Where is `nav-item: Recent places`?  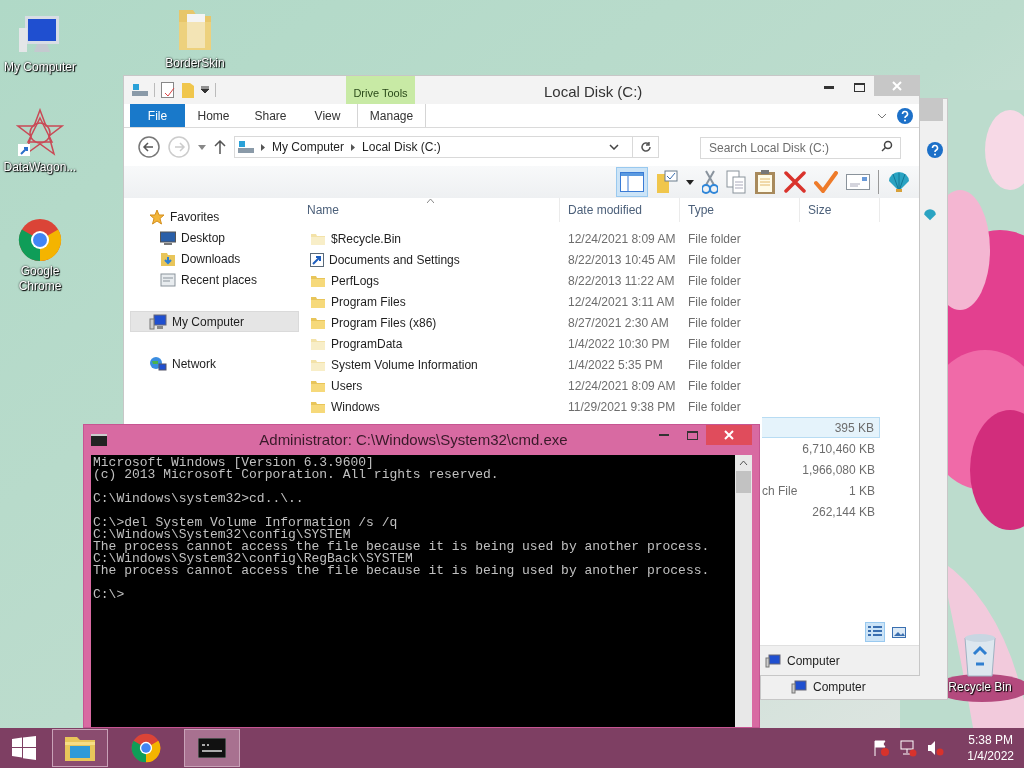
nav-item: Recent places is located at coordinates (214, 279).